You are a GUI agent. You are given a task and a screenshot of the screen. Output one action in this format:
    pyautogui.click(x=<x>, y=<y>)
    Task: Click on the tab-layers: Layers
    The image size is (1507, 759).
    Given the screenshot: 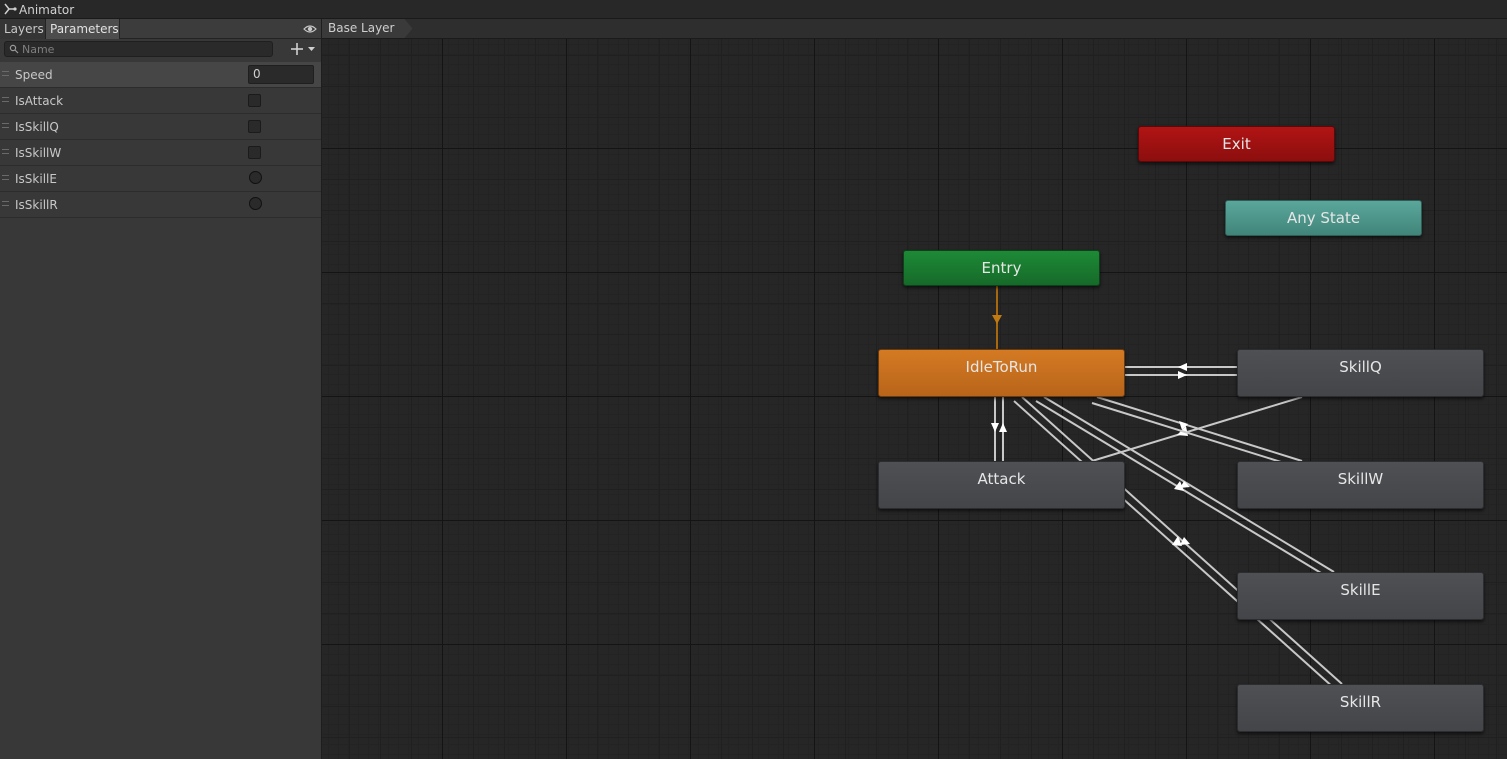 What is the action you would take?
    pyautogui.click(x=23, y=29)
    